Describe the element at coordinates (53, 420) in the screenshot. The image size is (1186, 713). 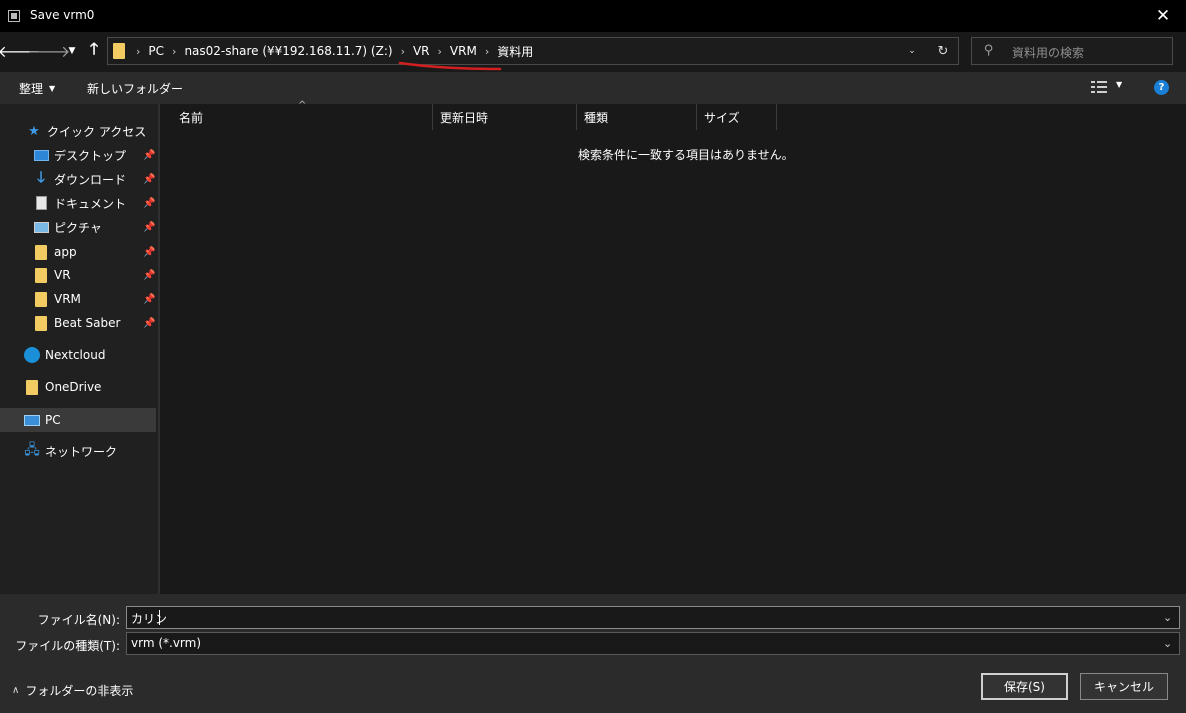
I see `sidebar-item-label: PC` at that location.